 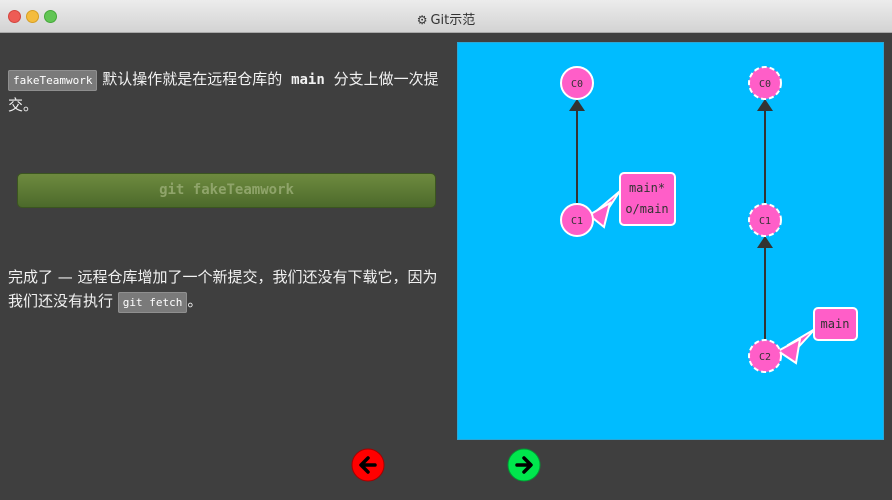 I want to click on para2-text-a: 完成了 — 远程仓库增加了一个新提交，我们还没有下载它，因为我们还没有执行, so click(x=223, y=289).